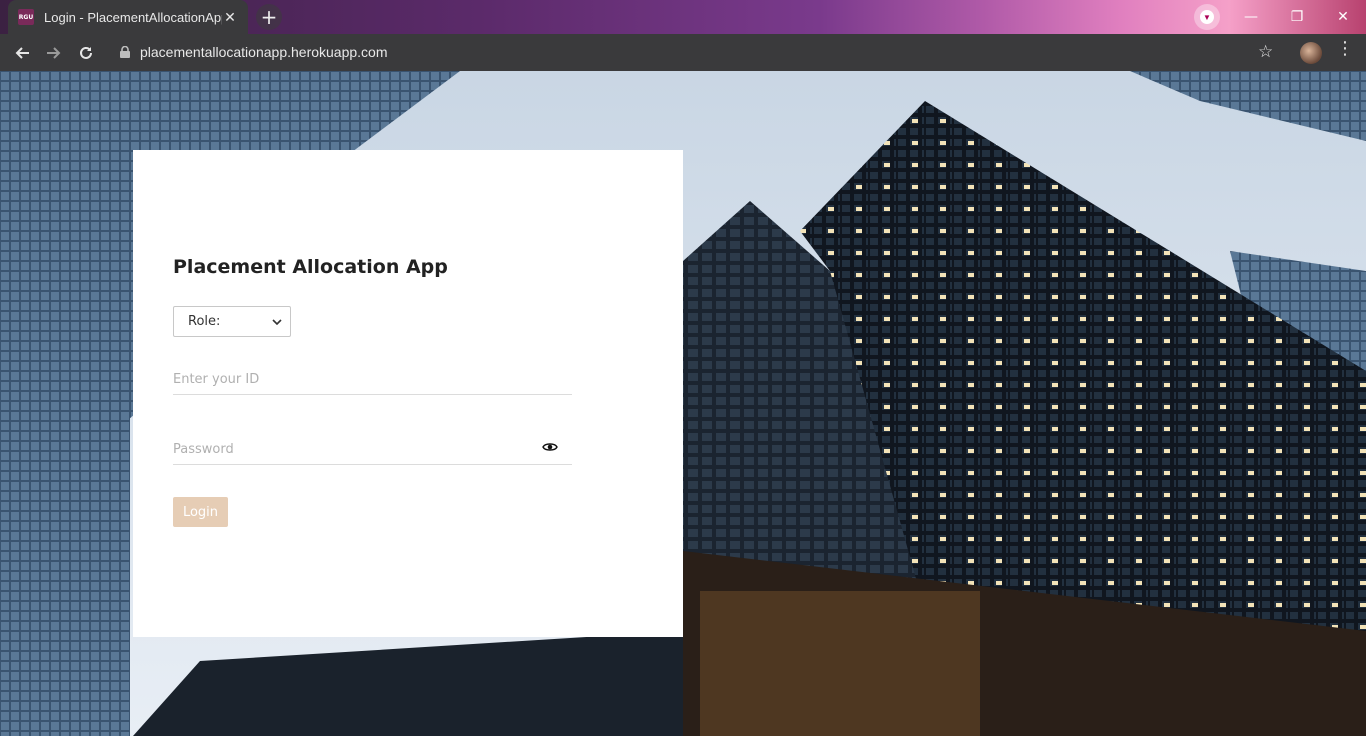  I want to click on lock-icon, so click(125, 52).